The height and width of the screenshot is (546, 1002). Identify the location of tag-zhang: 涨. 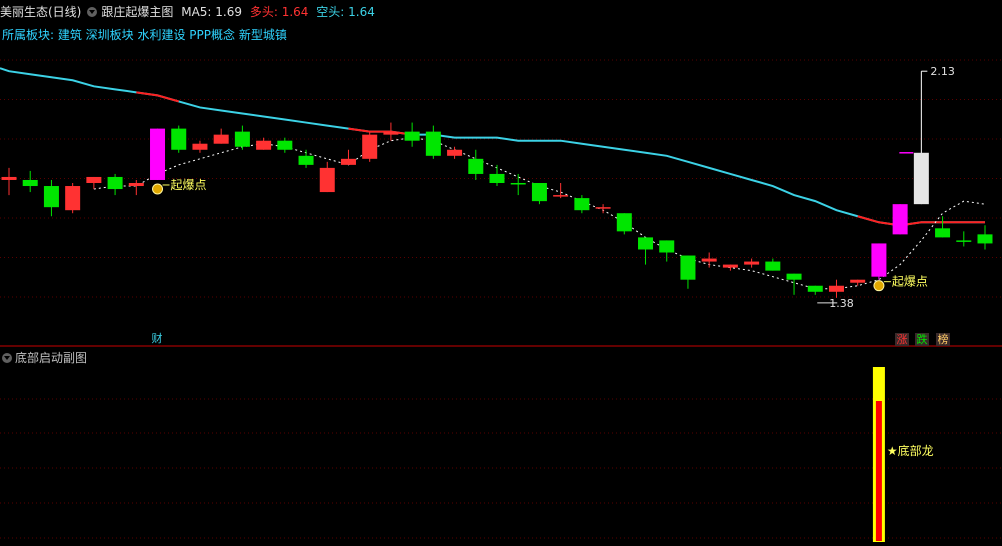
(902, 339).